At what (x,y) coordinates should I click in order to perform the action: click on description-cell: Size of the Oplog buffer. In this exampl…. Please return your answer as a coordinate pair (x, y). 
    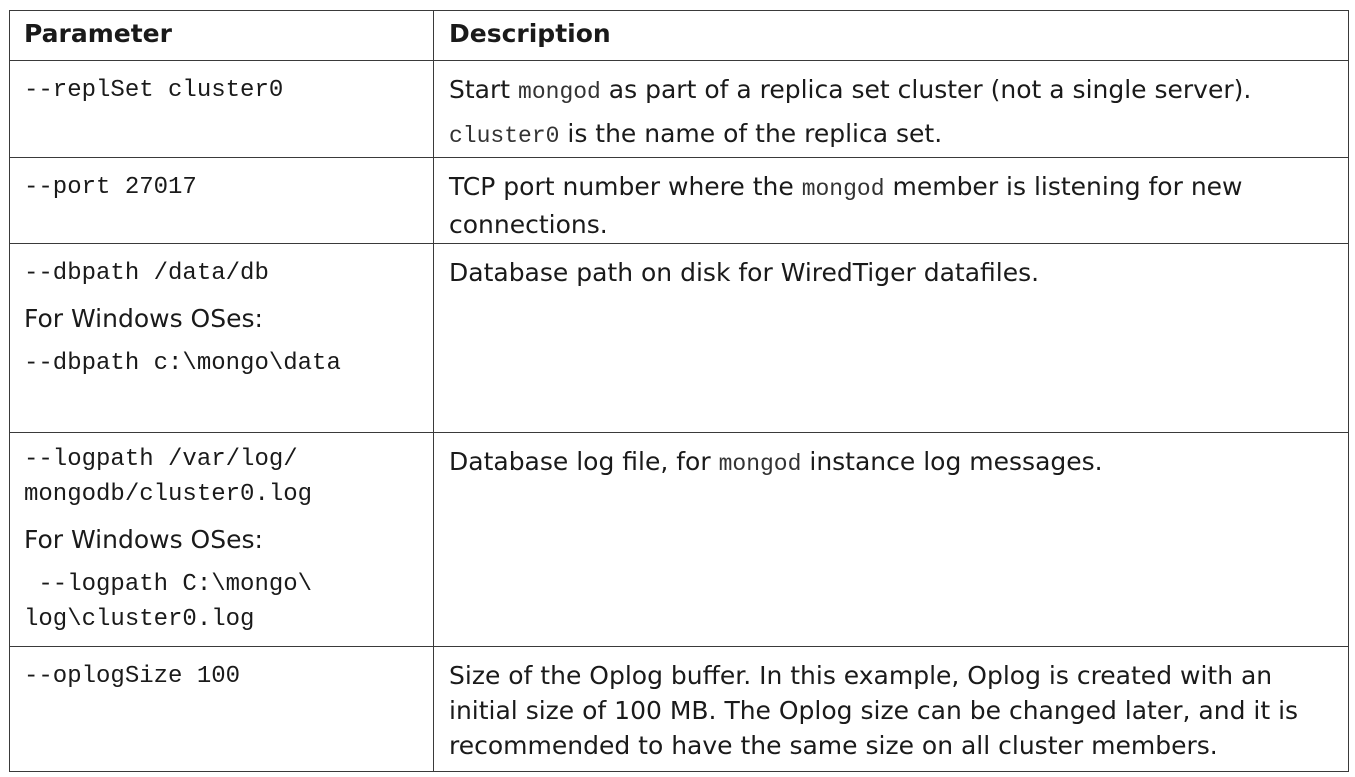
    Looking at the image, I should click on (891, 709).